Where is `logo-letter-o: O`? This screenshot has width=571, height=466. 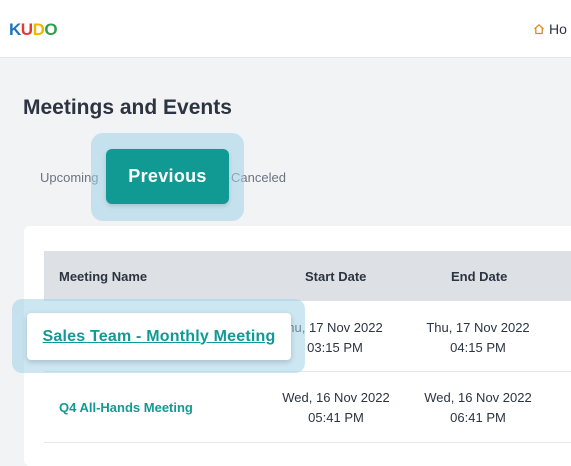 logo-letter-o: O is located at coordinates (51, 29).